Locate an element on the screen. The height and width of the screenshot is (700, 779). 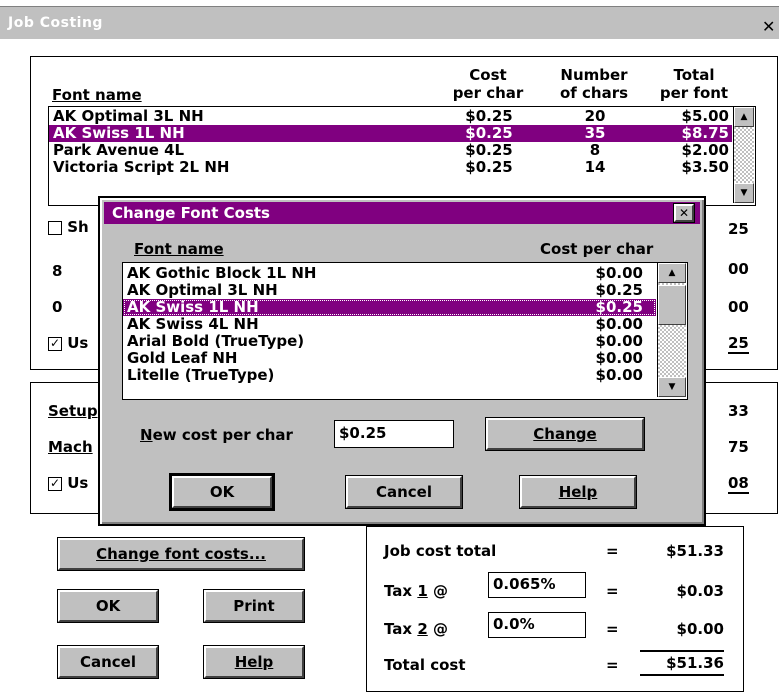
total-cost-label: Total cost is located at coordinates (425, 665).